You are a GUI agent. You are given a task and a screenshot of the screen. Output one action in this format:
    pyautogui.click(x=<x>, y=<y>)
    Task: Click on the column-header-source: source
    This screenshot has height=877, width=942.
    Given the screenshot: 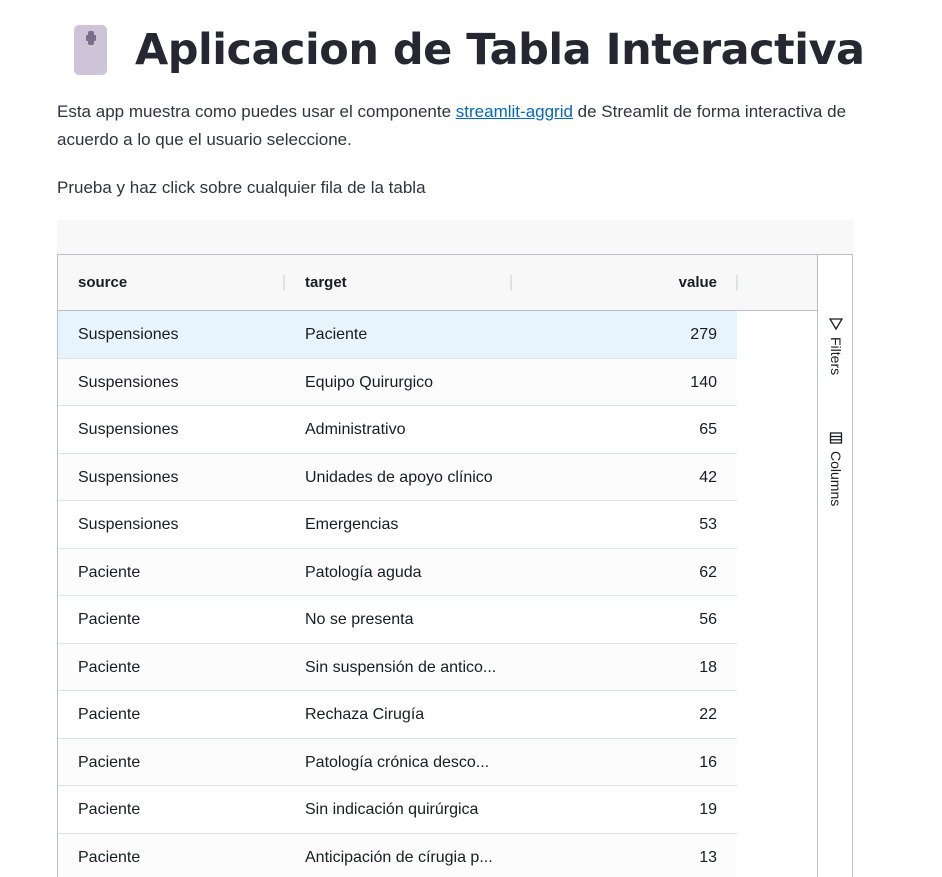 What is the action you would take?
    pyautogui.click(x=178, y=282)
    